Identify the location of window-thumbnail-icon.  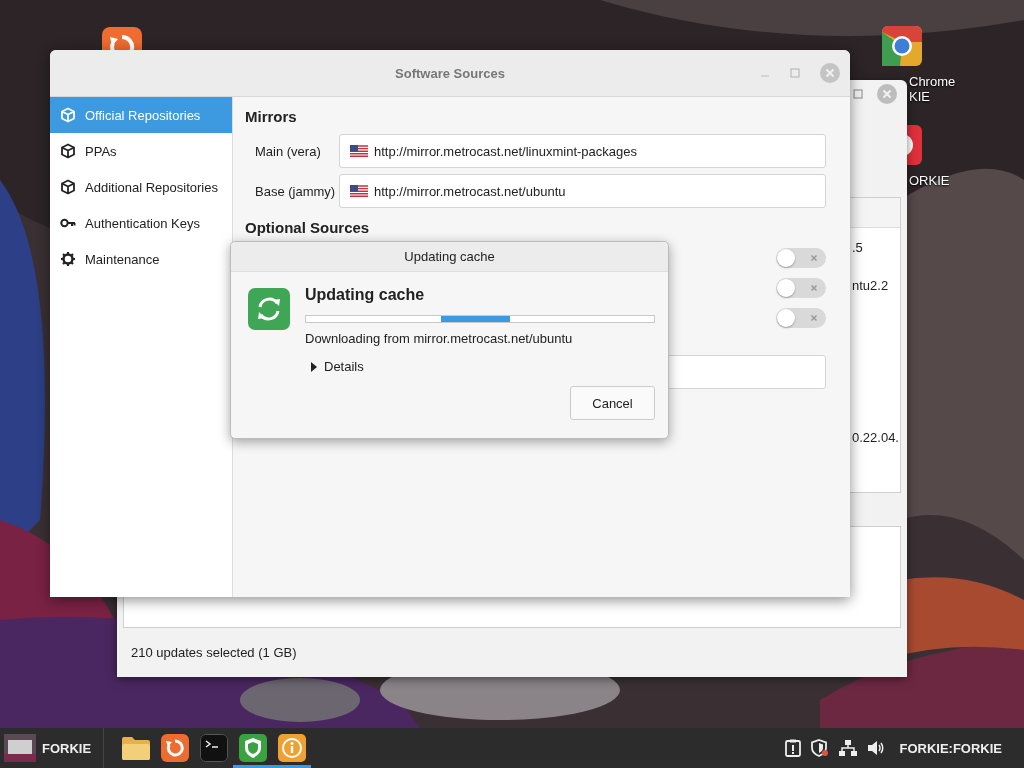
(20, 748).